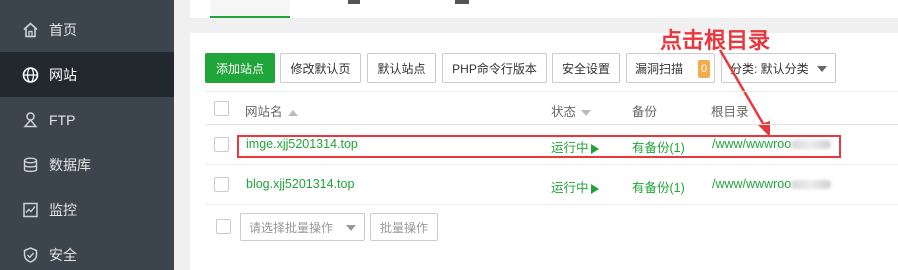  Describe the element at coordinates (30, 209) in the screenshot. I see `monitor-icon` at that location.